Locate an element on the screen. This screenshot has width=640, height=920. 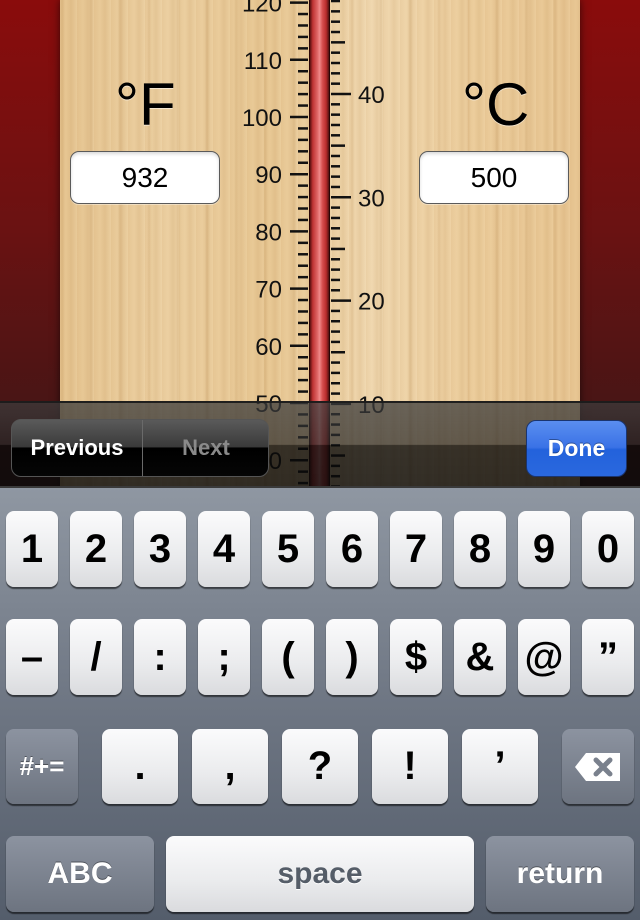
key: 5 is located at coordinates (288, 549).